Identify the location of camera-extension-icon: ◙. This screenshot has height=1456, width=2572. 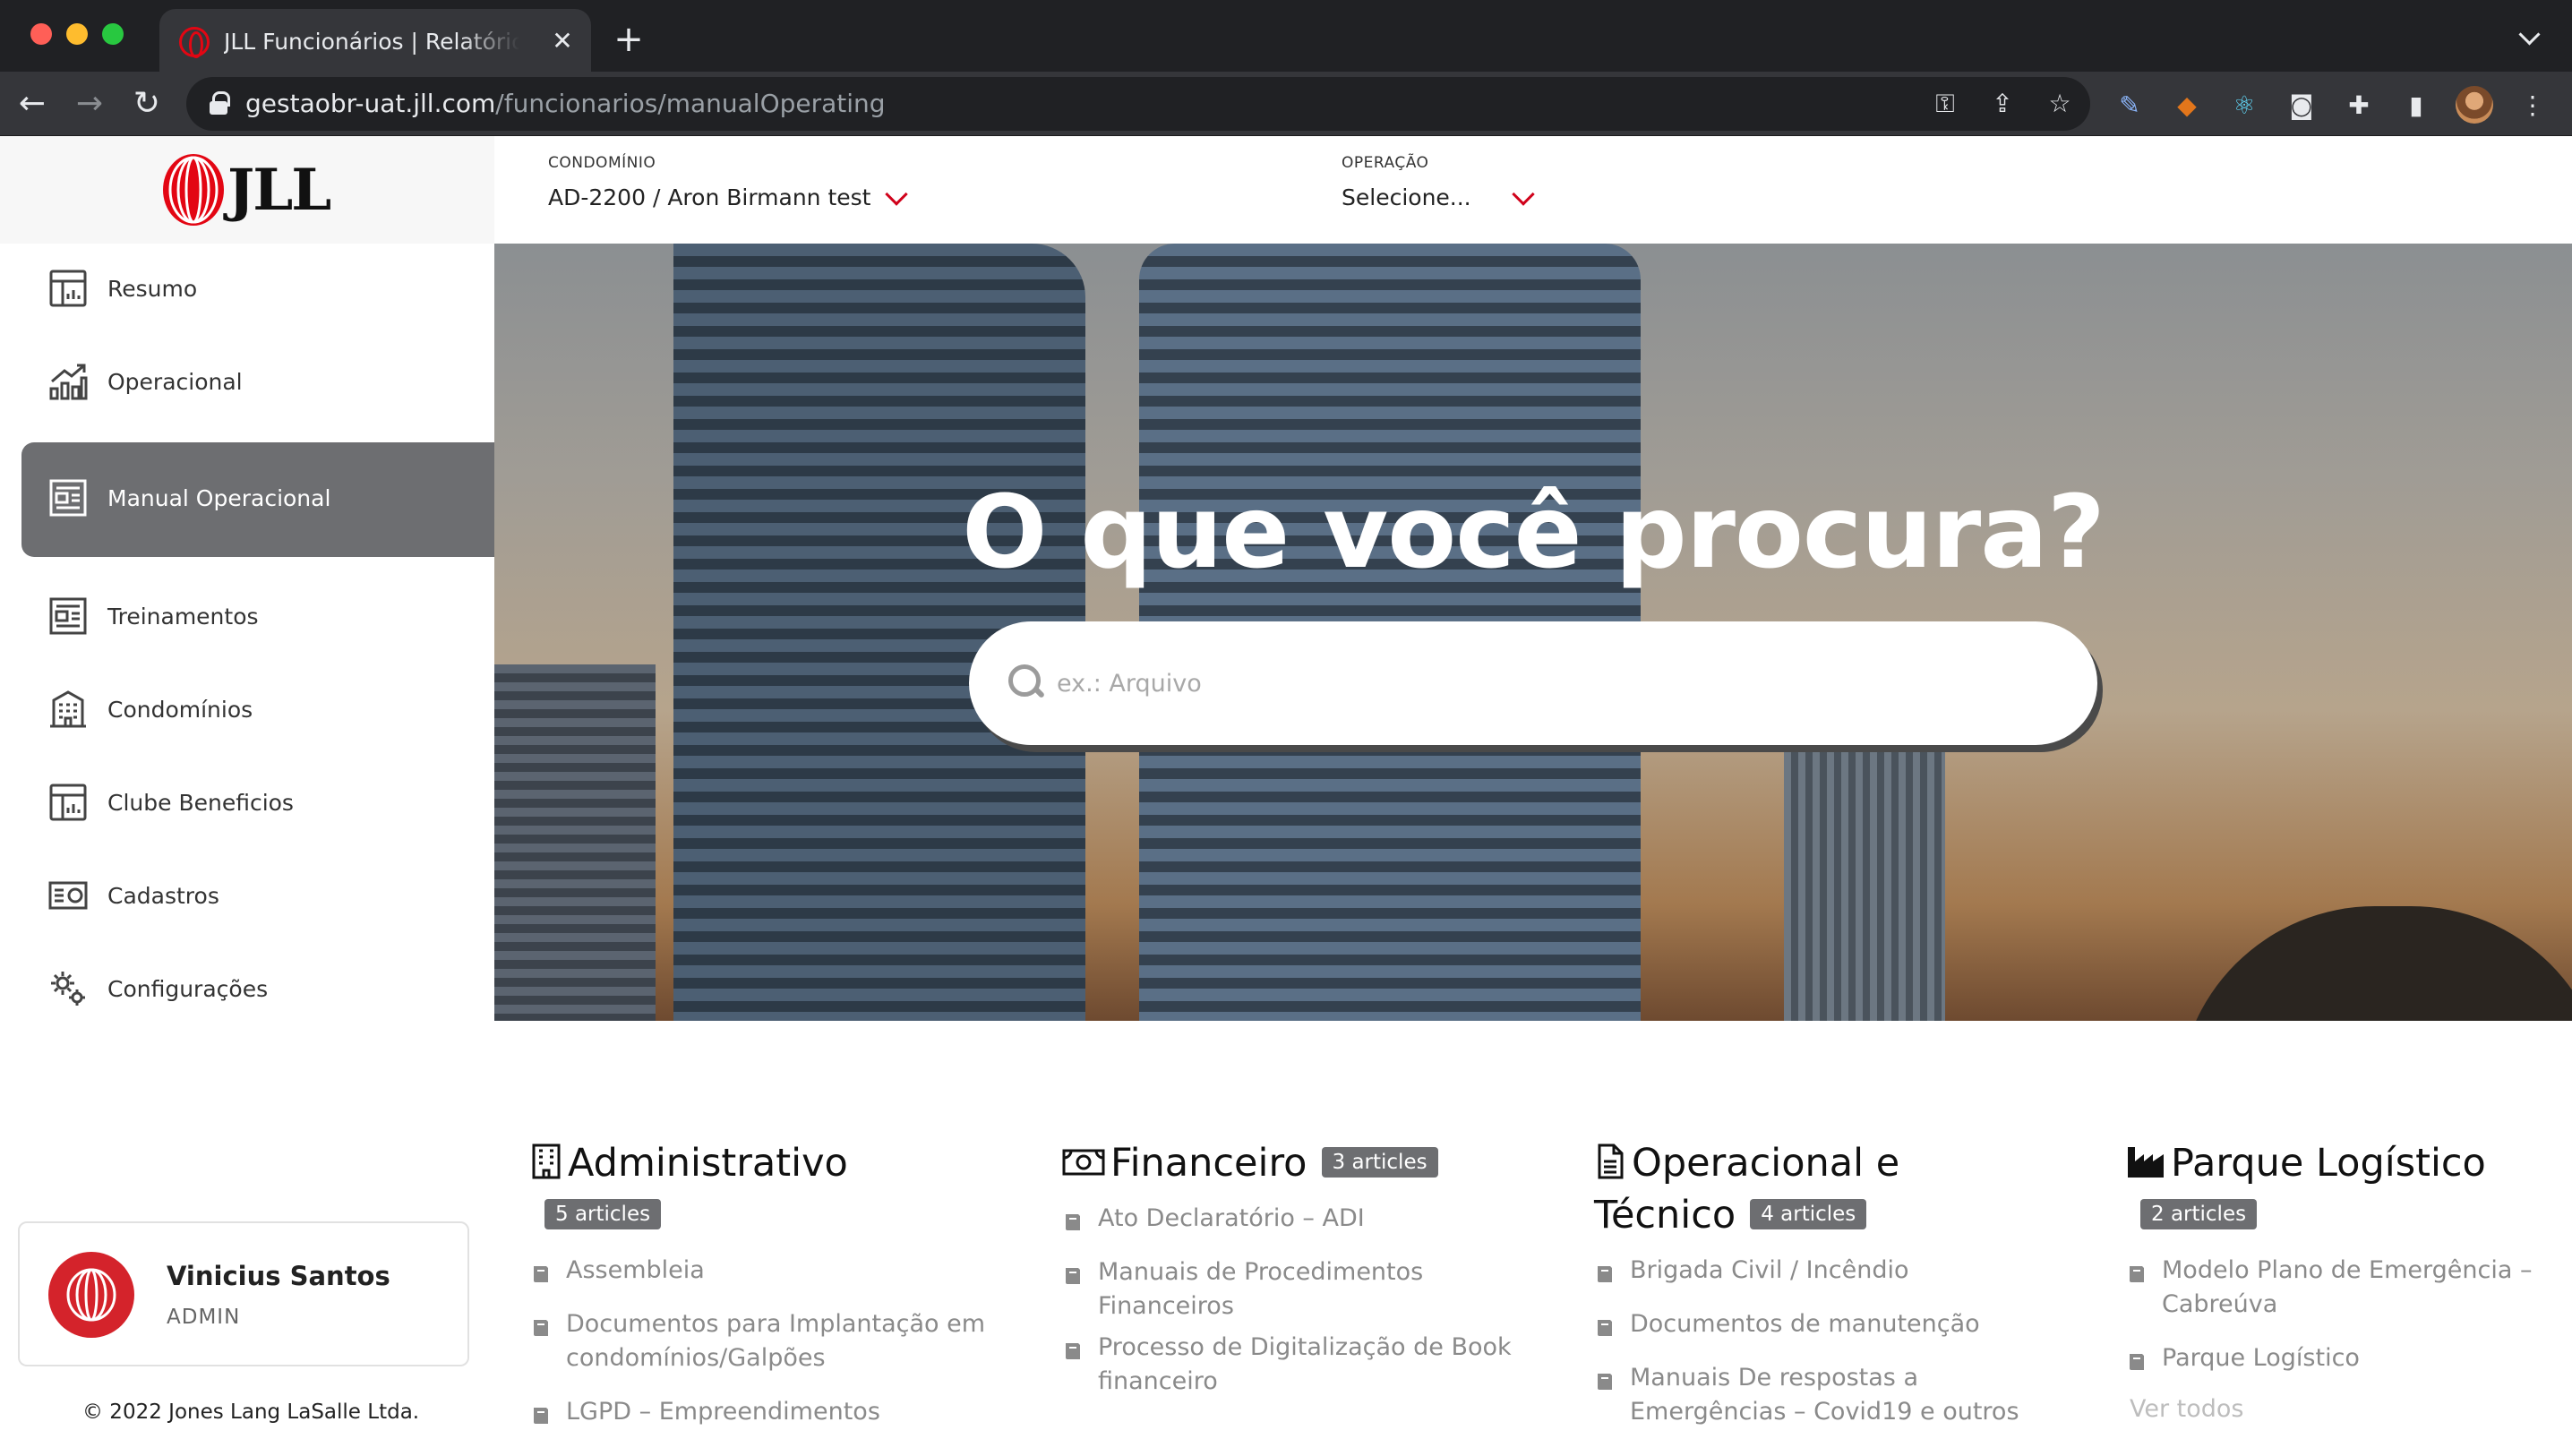
(2301, 106).